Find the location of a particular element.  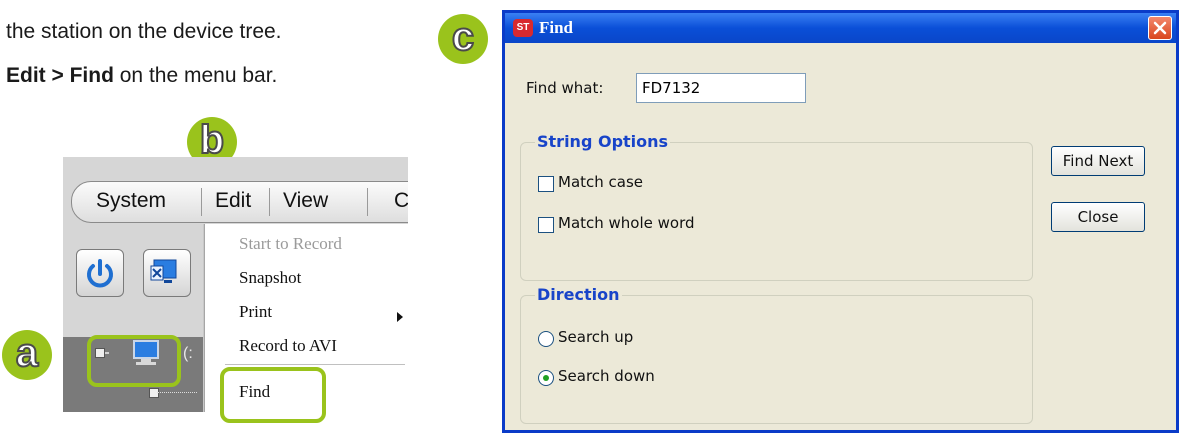

menu-item-record-to-avi: Record to AVI is located at coordinates (288, 346).